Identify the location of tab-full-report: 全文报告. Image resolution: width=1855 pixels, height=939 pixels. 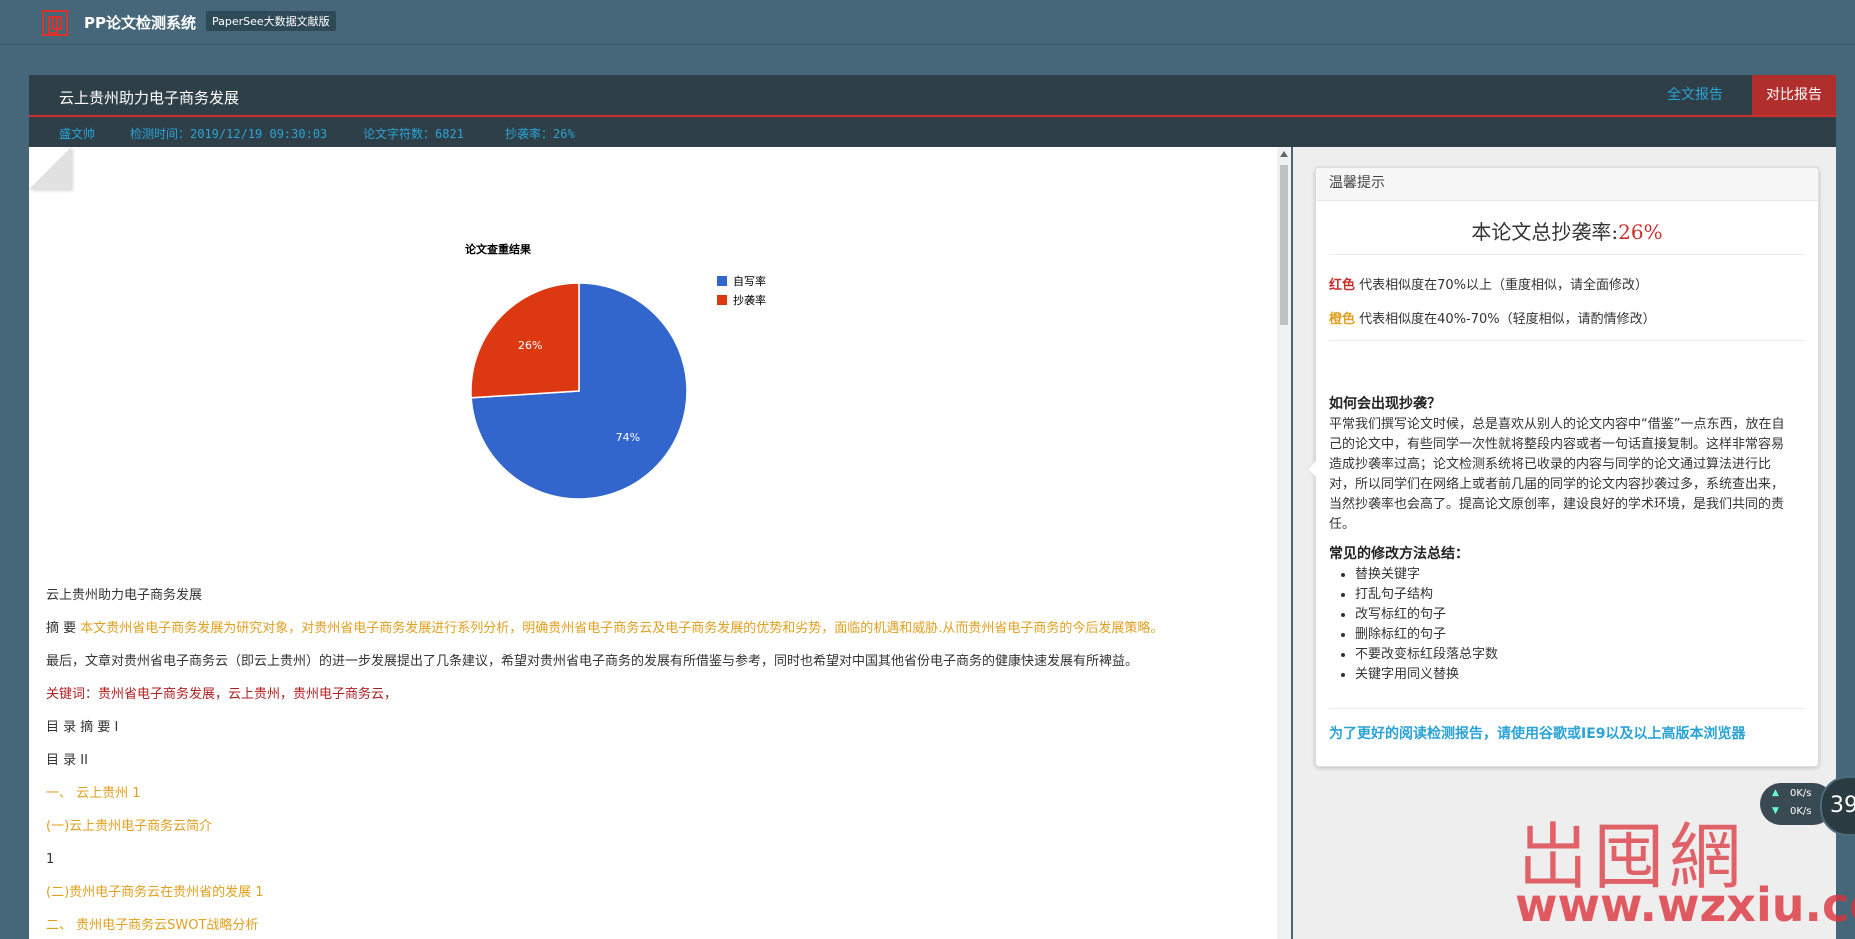
(1695, 95).